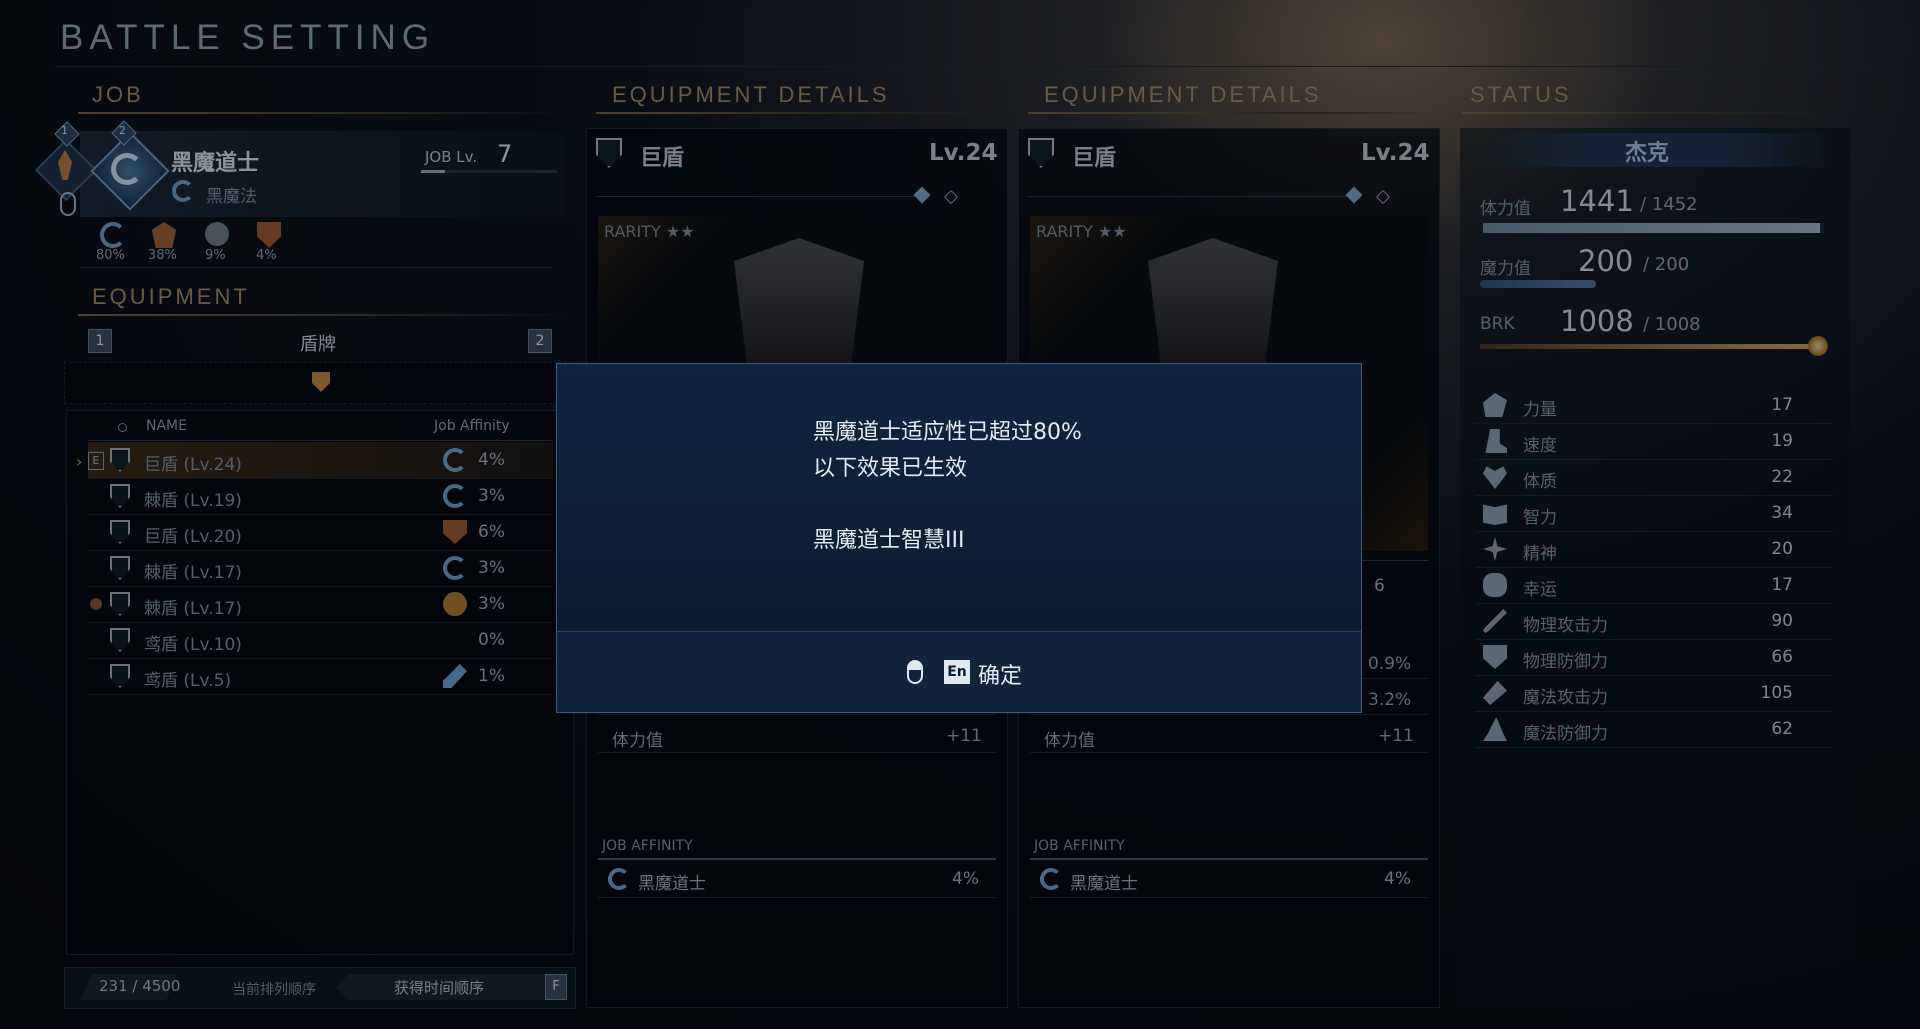  What do you see at coordinates (915, 672) in the screenshot?
I see `mouse-icon` at bounding box center [915, 672].